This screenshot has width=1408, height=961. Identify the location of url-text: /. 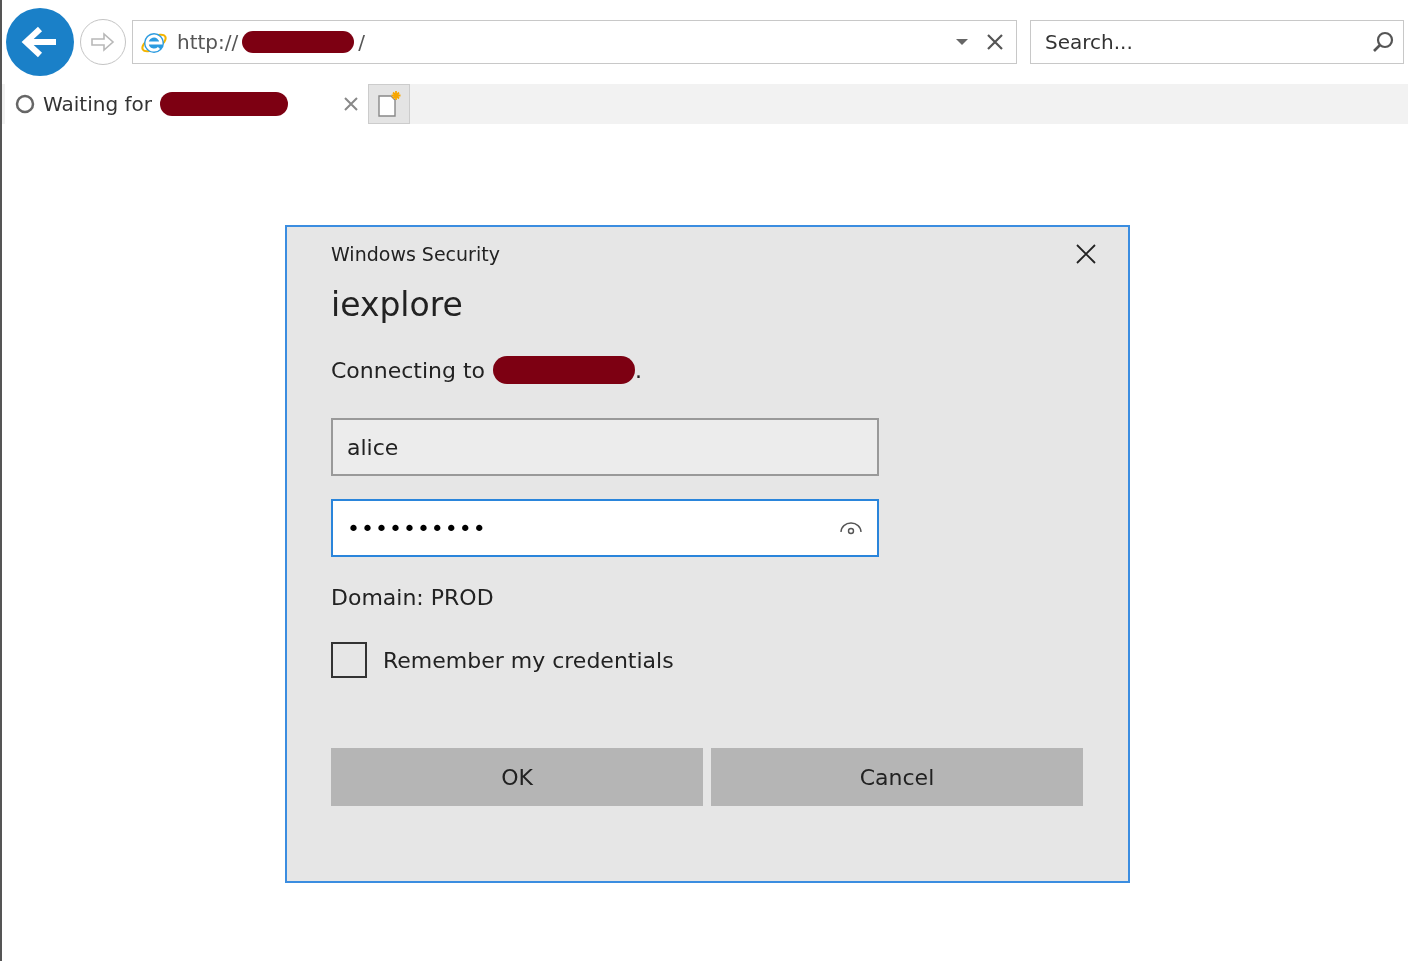
(362, 42).